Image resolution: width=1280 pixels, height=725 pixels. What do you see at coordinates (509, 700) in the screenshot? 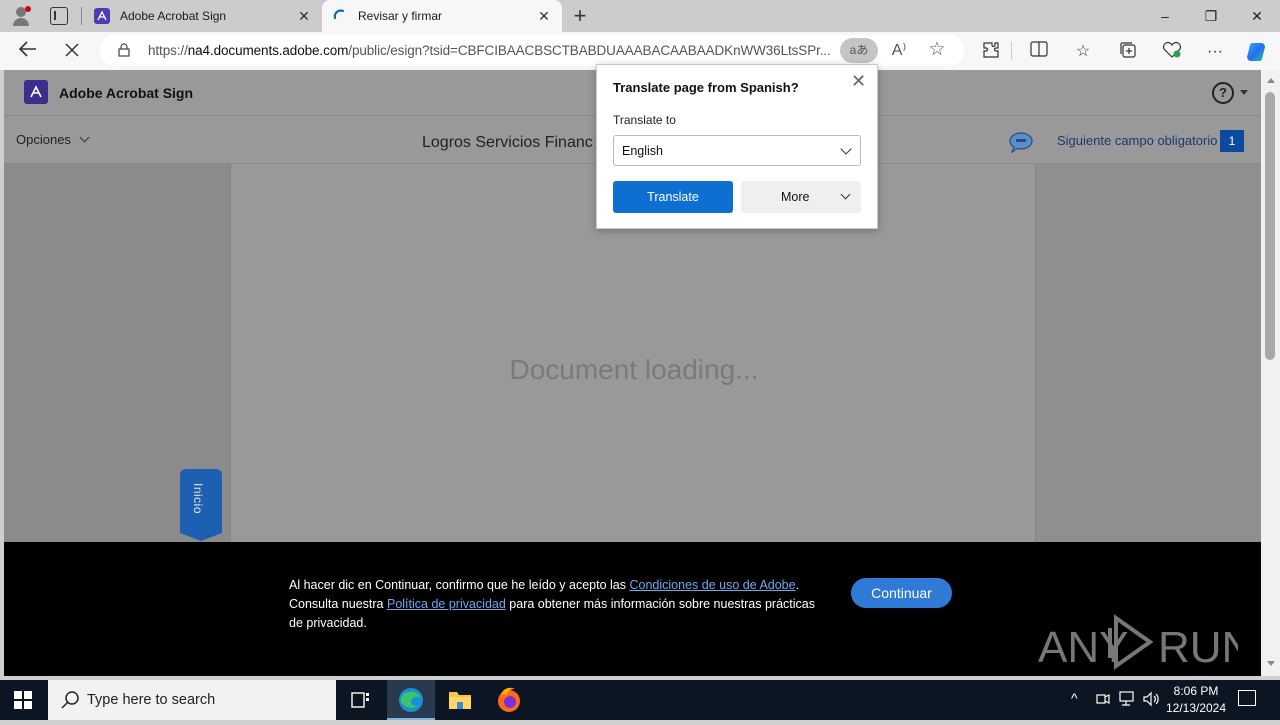
I see `firefox-icon` at bounding box center [509, 700].